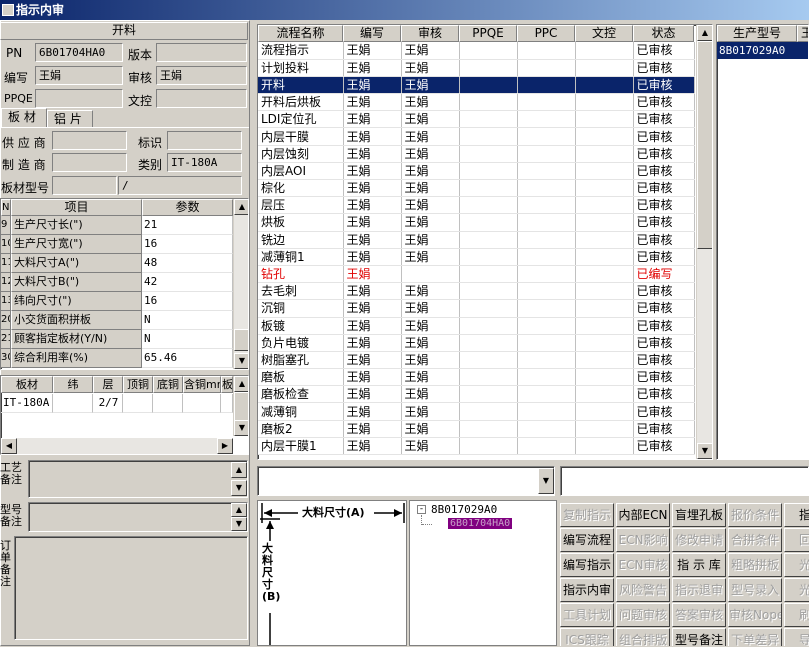  Describe the element at coordinates (464, 509) in the screenshot. I see `tree-root-node: 8B017029A0` at that location.